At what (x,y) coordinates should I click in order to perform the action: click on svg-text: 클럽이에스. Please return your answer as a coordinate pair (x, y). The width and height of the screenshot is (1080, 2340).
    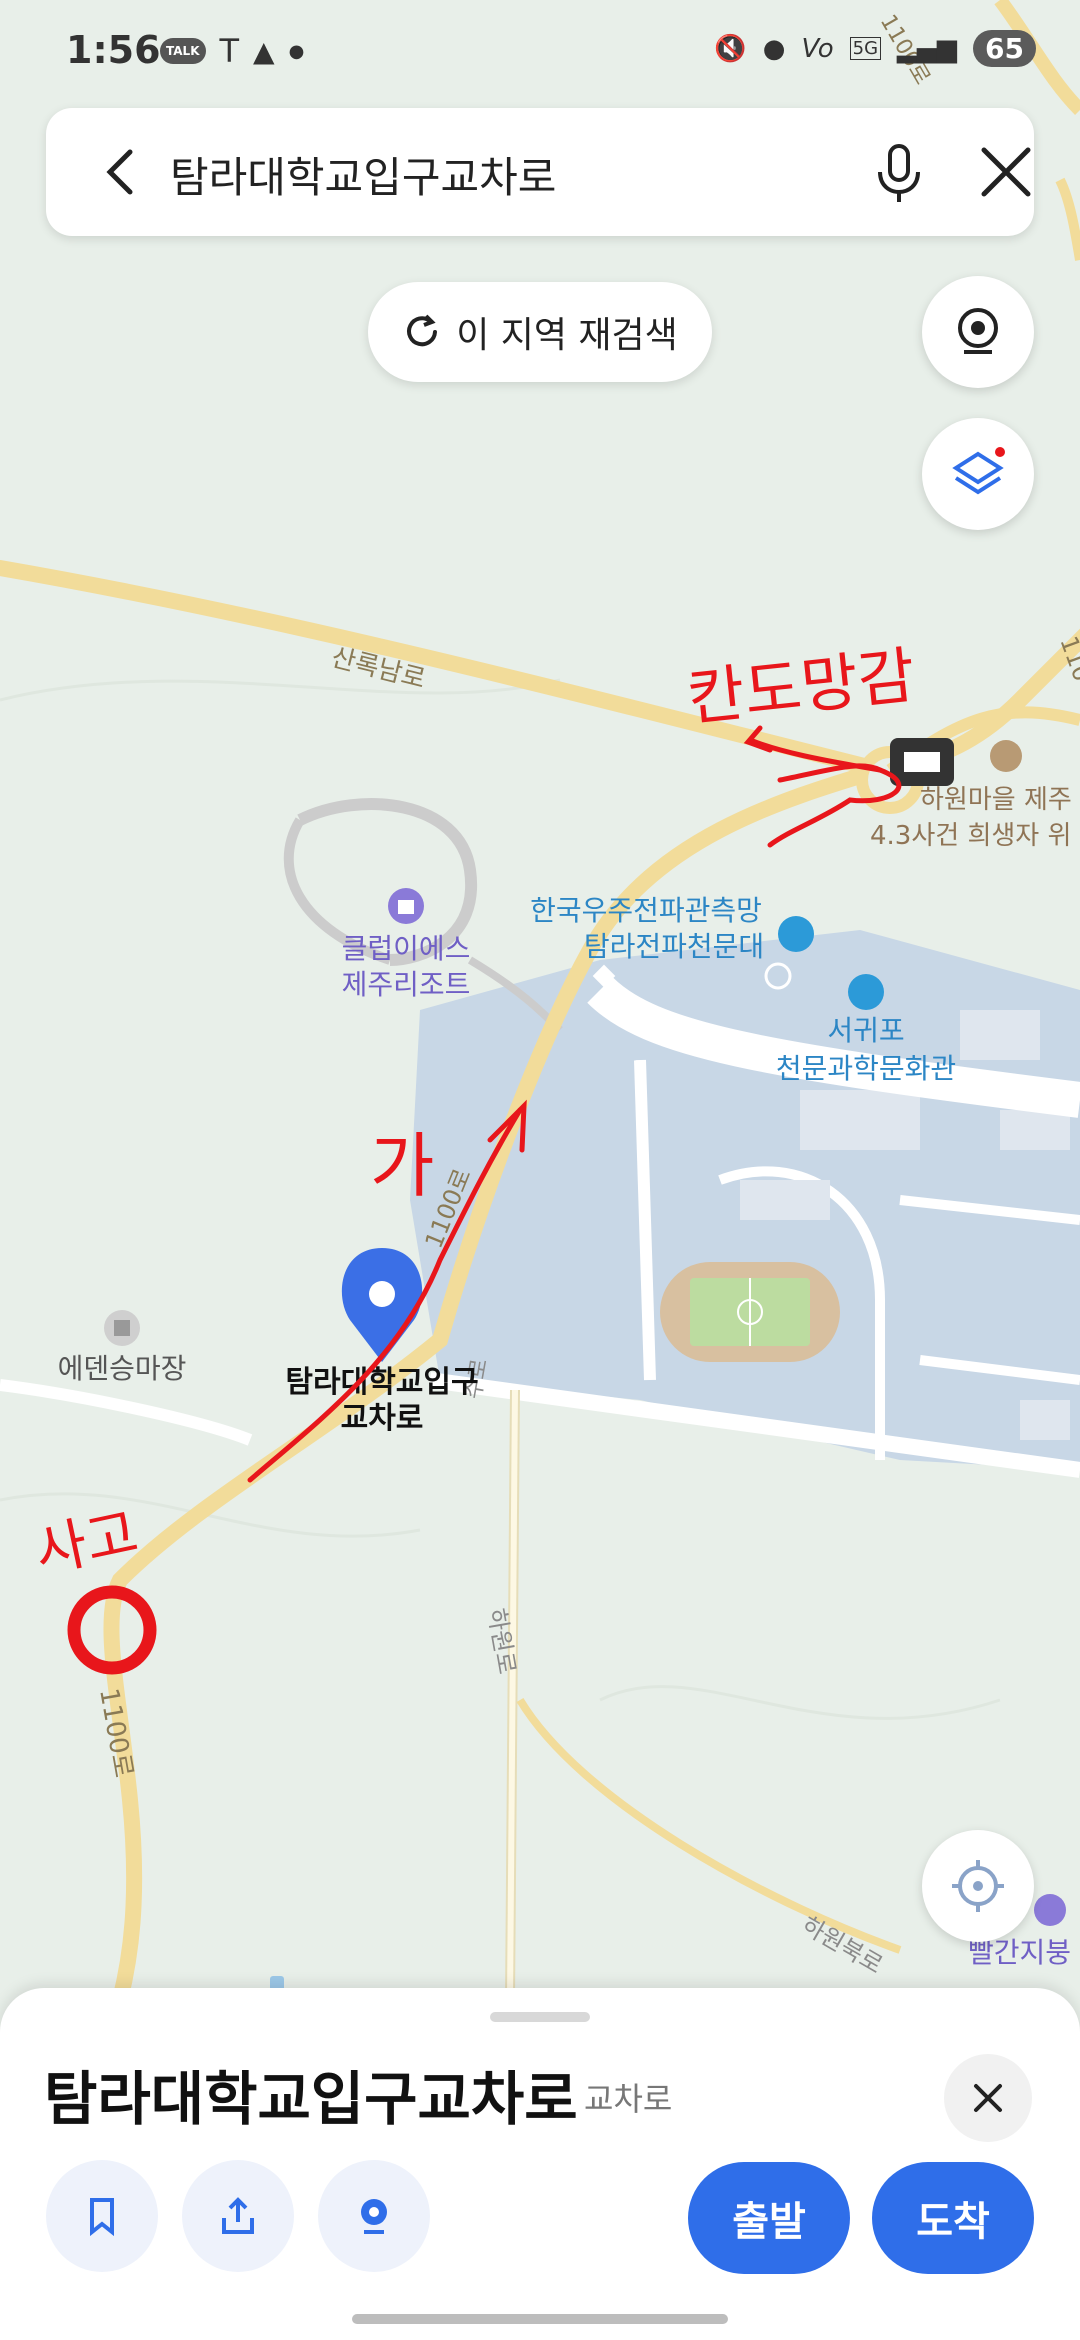
    Looking at the image, I should click on (406, 948).